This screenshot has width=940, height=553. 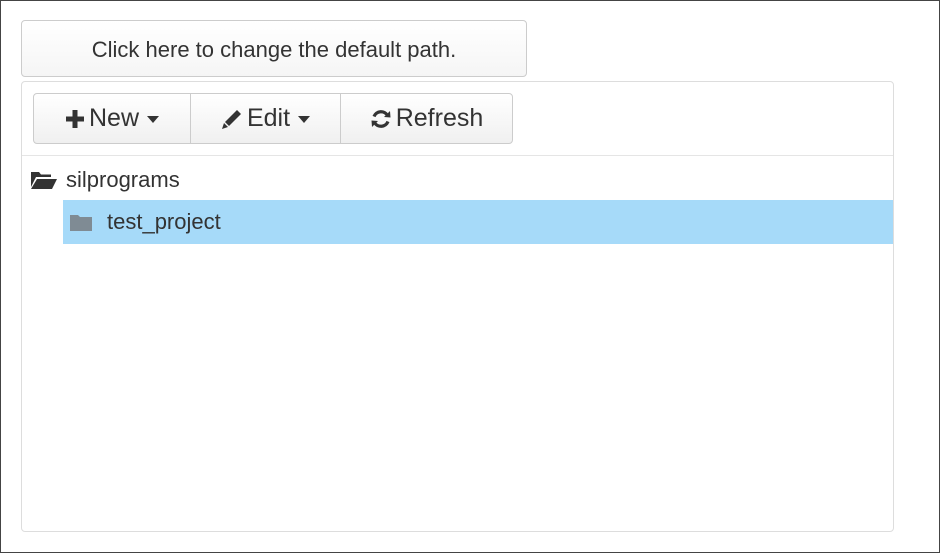 What do you see at coordinates (123, 179) in the screenshot?
I see `tree-node-label: silprograms` at bounding box center [123, 179].